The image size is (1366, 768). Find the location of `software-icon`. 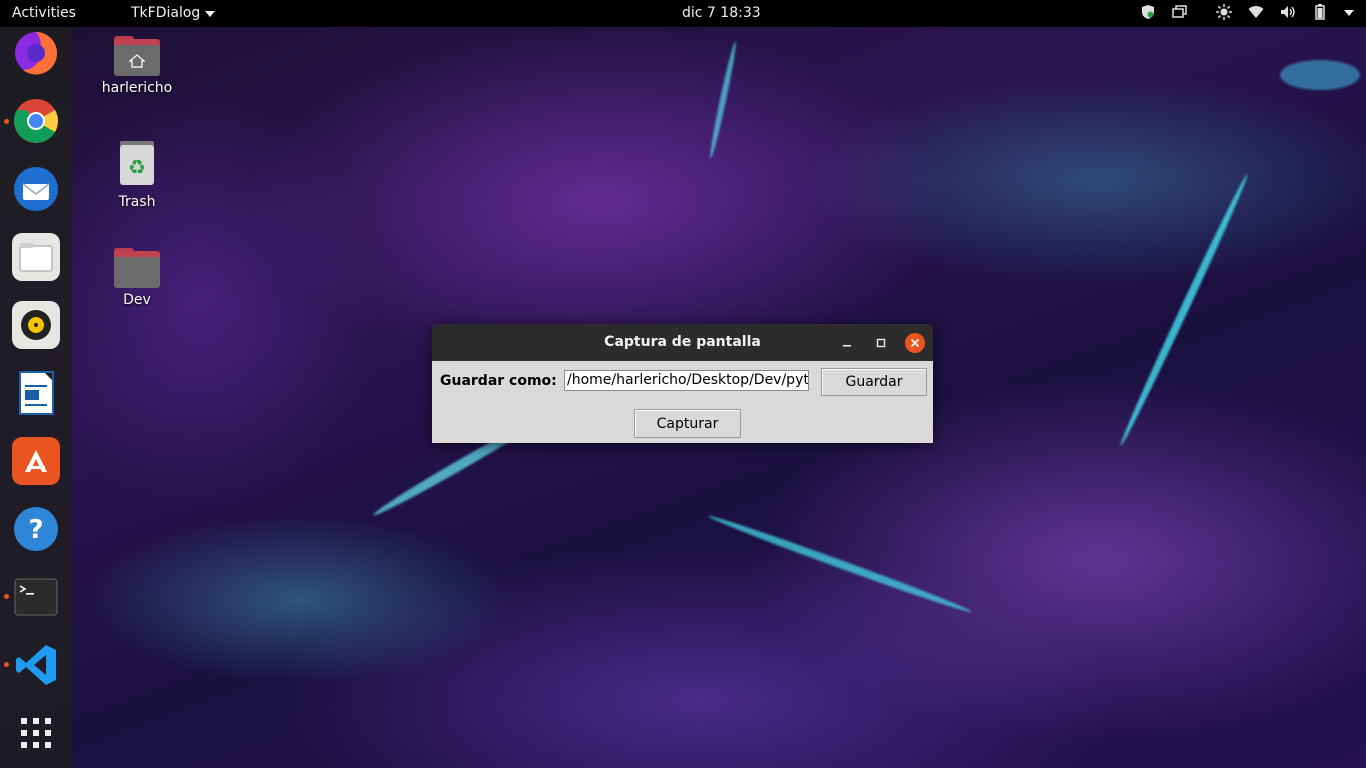

software-icon is located at coordinates (36, 461).